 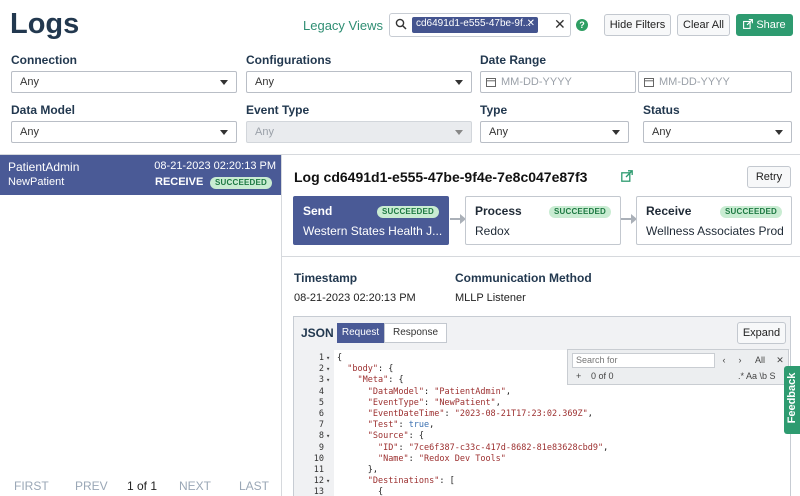 I want to click on share-label: Share, so click(x=771, y=25).